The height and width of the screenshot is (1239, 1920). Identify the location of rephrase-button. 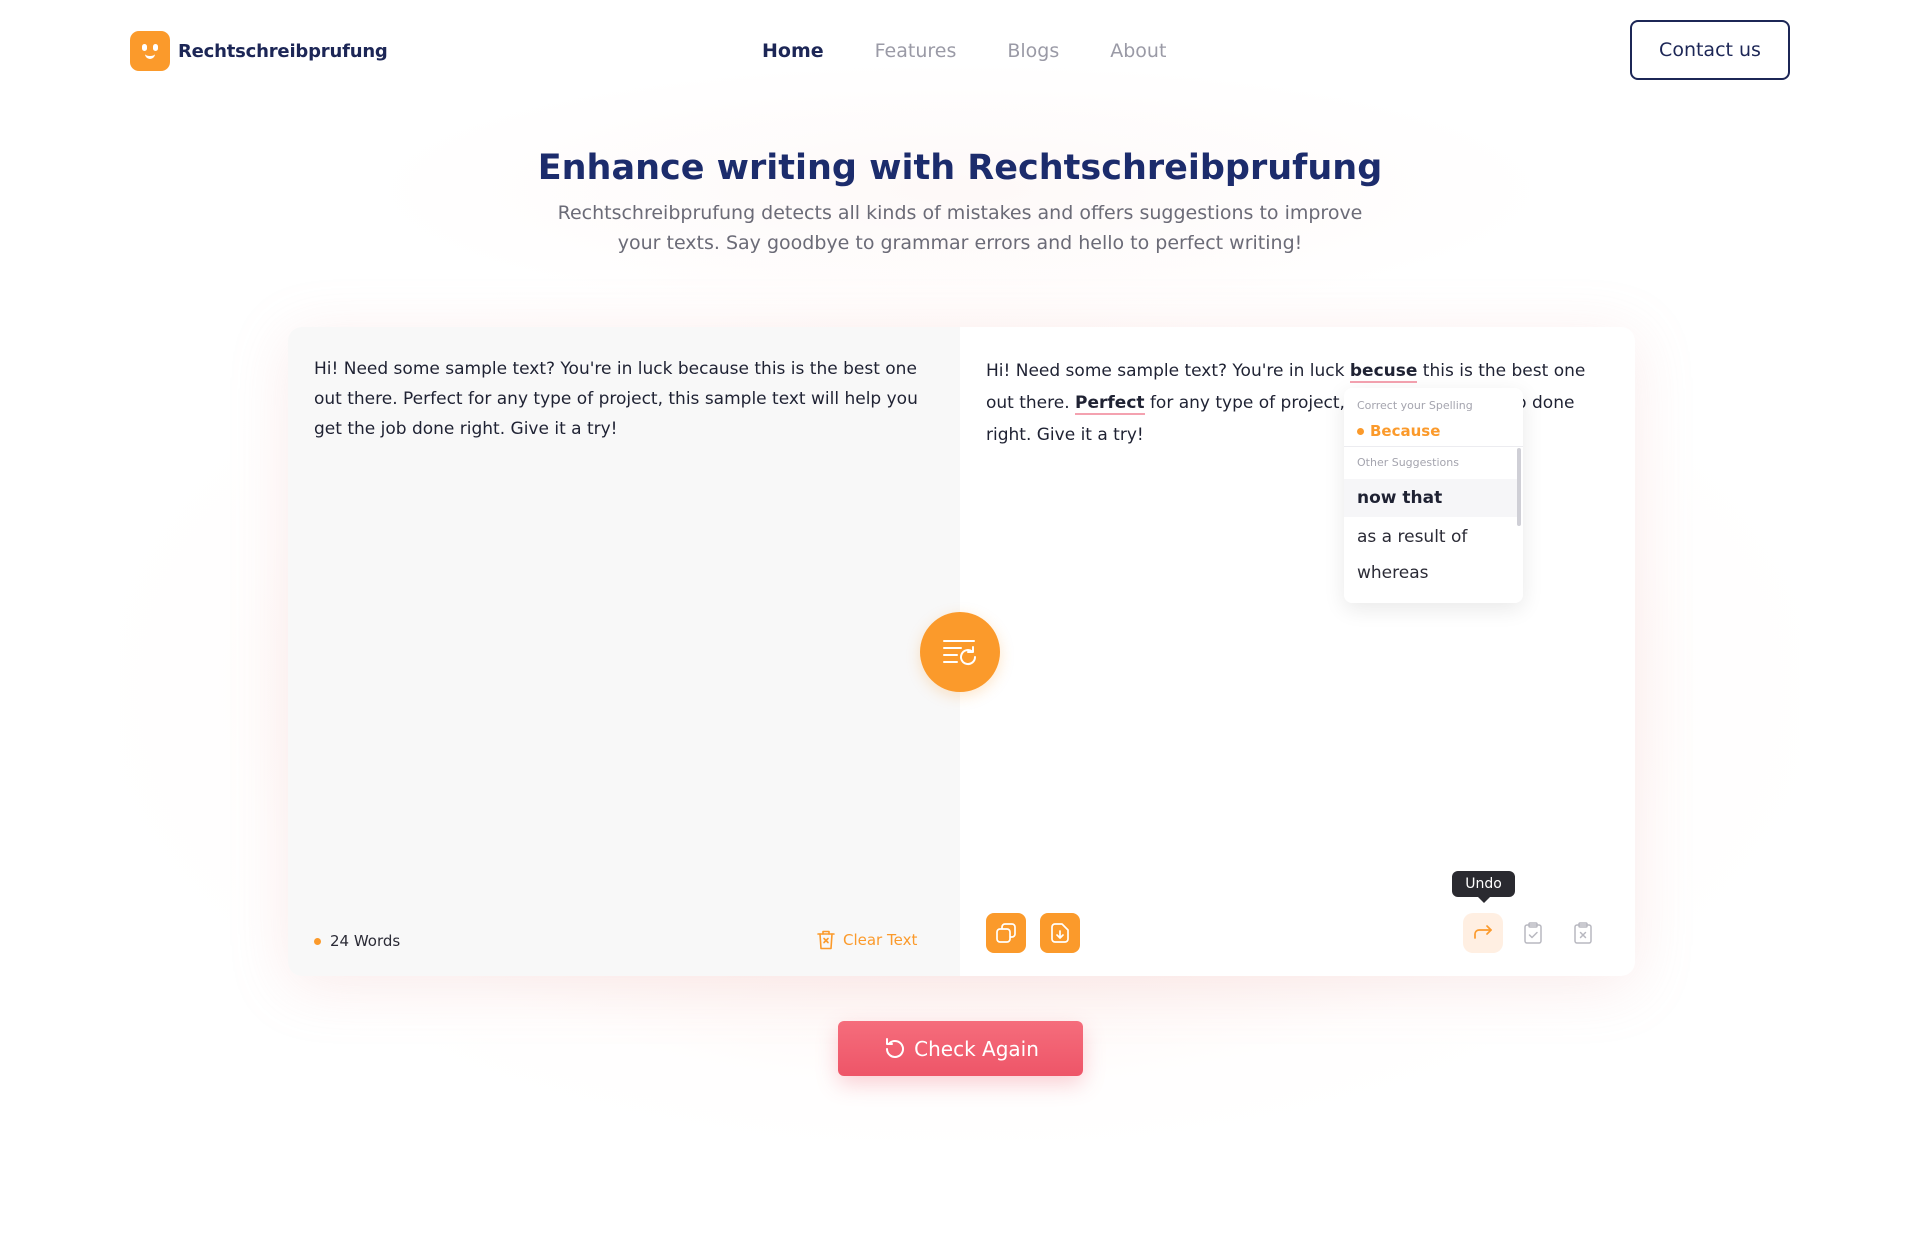
(960, 652).